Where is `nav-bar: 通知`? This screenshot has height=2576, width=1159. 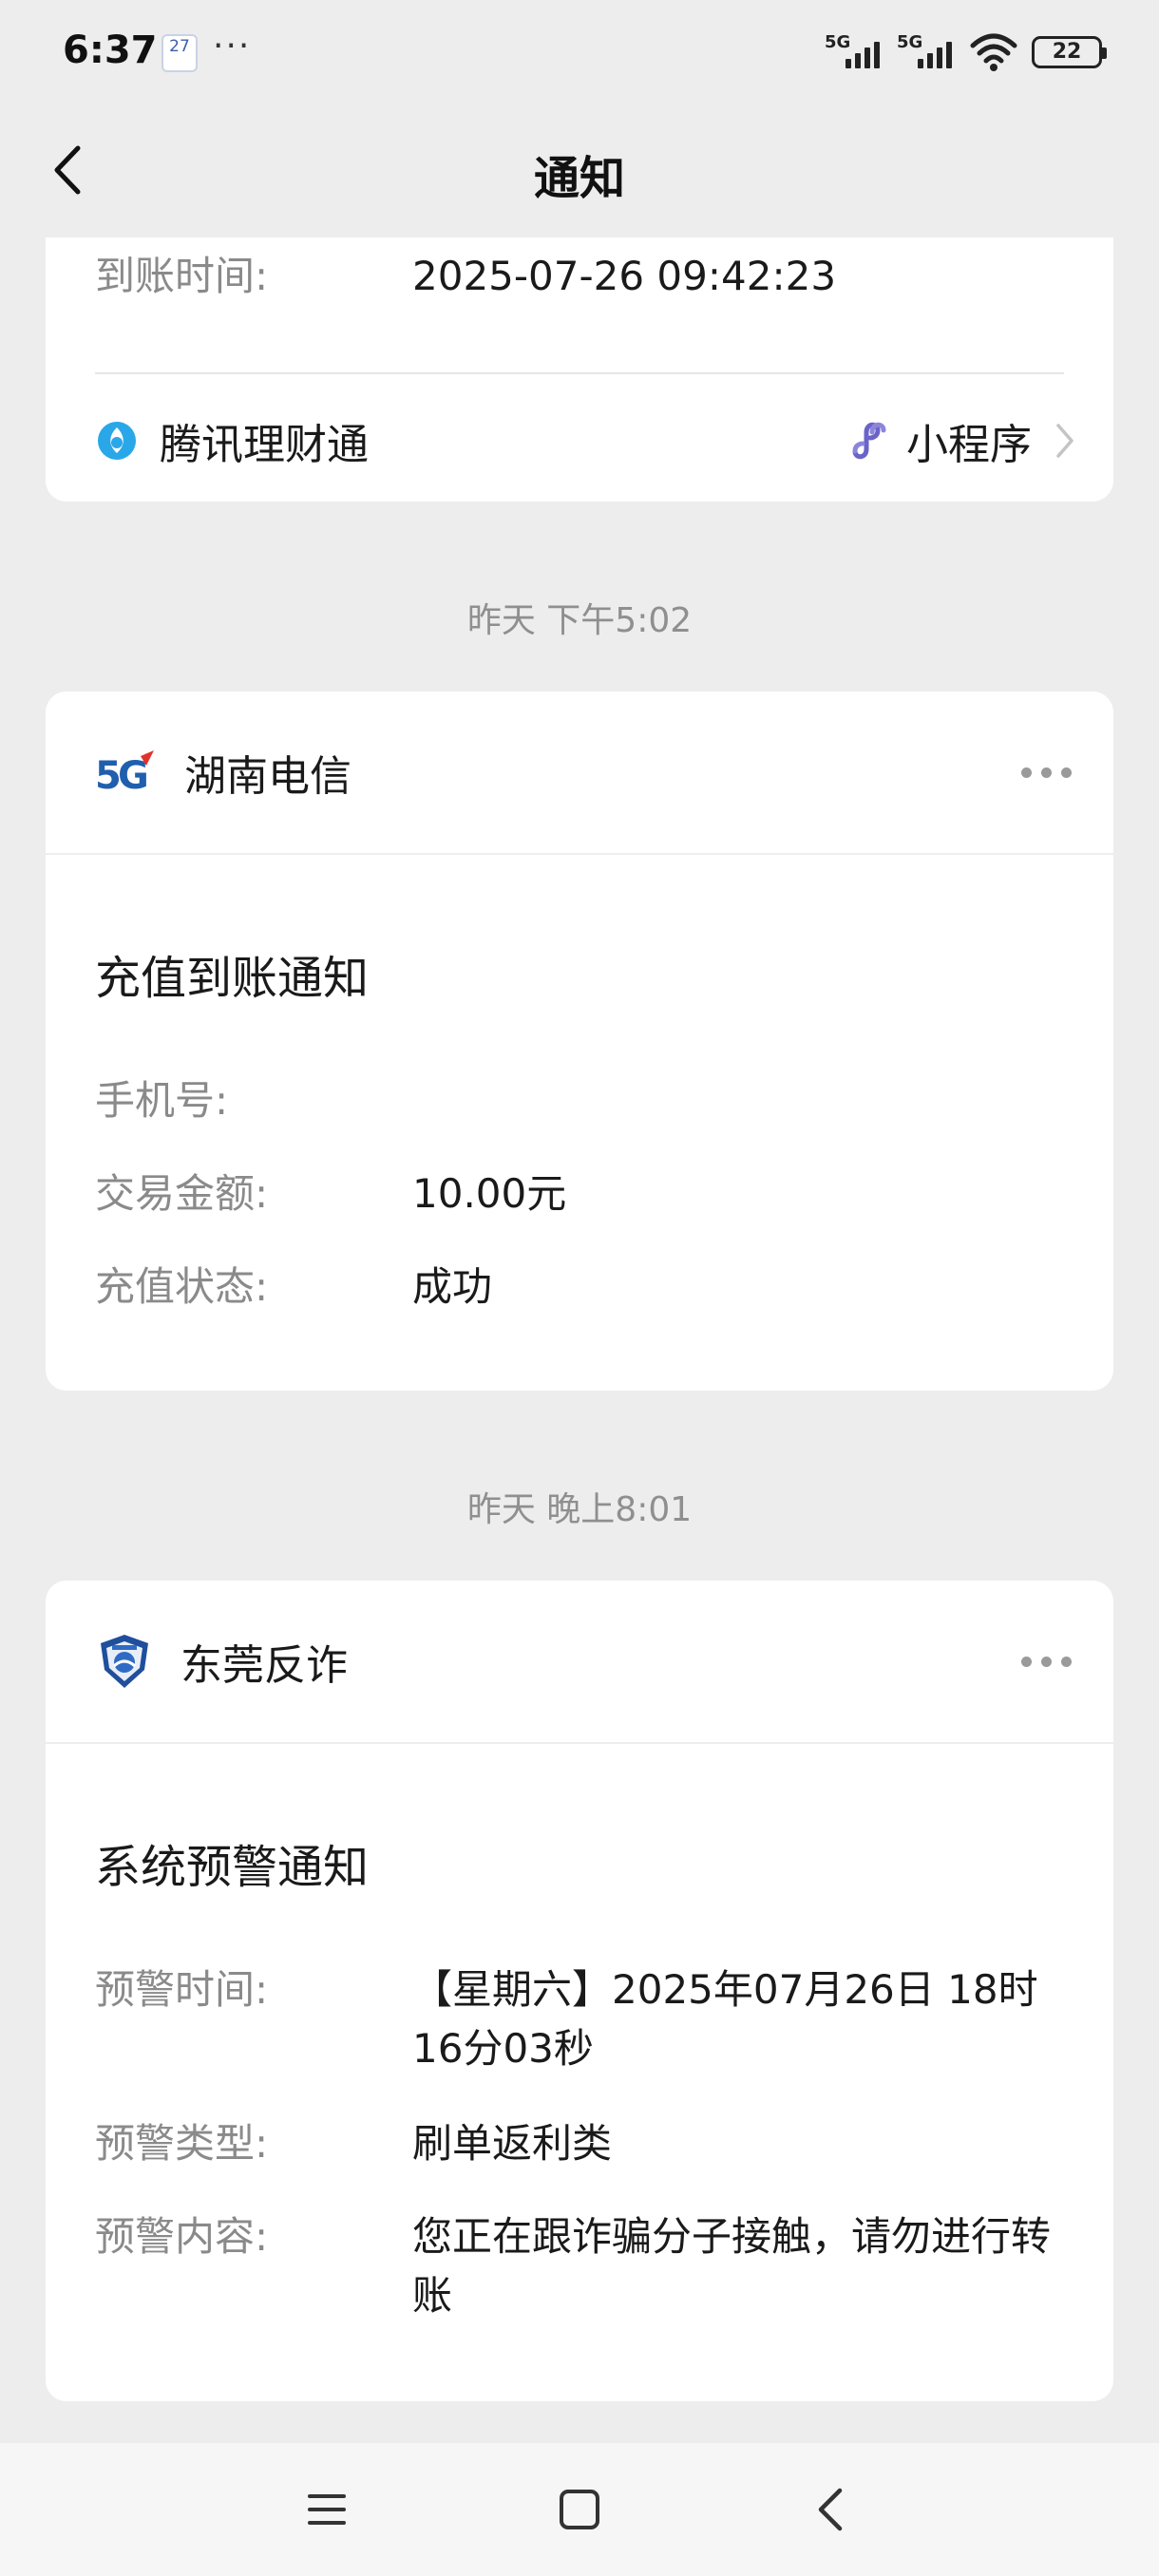
nav-bar: 通知 is located at coordinates (579, 170).